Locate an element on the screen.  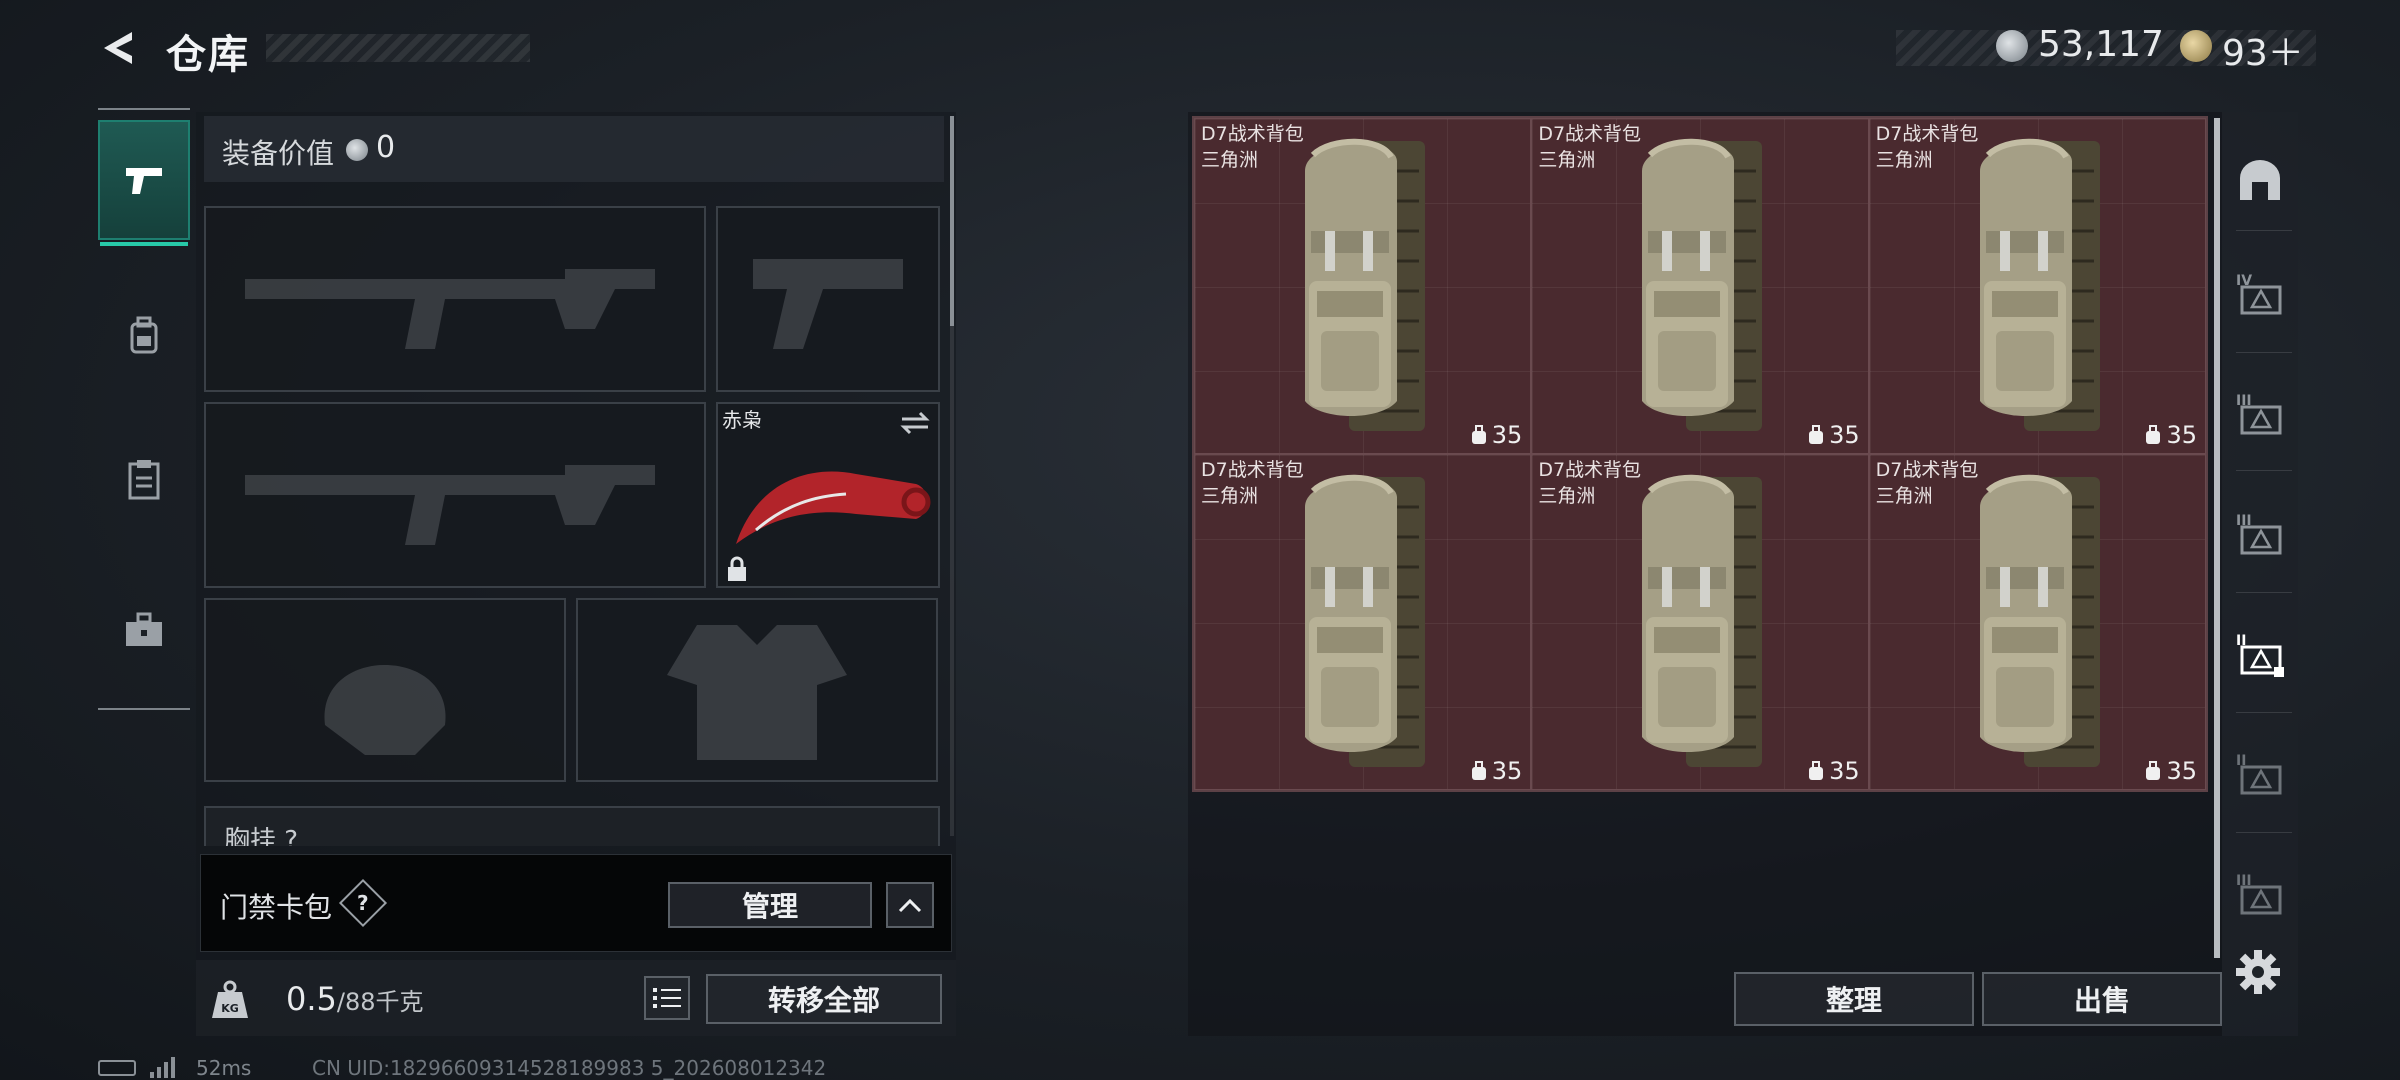
collapse-button is located at coordinates (910, 905).